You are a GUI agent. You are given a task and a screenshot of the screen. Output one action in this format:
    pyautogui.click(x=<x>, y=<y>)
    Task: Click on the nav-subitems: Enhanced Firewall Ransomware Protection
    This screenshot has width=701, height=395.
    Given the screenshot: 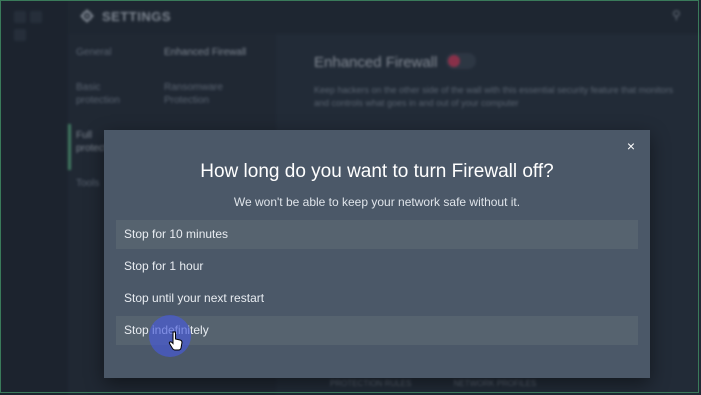 What is the action you would take?
    pyautogui.click(x=209, y=87)
    